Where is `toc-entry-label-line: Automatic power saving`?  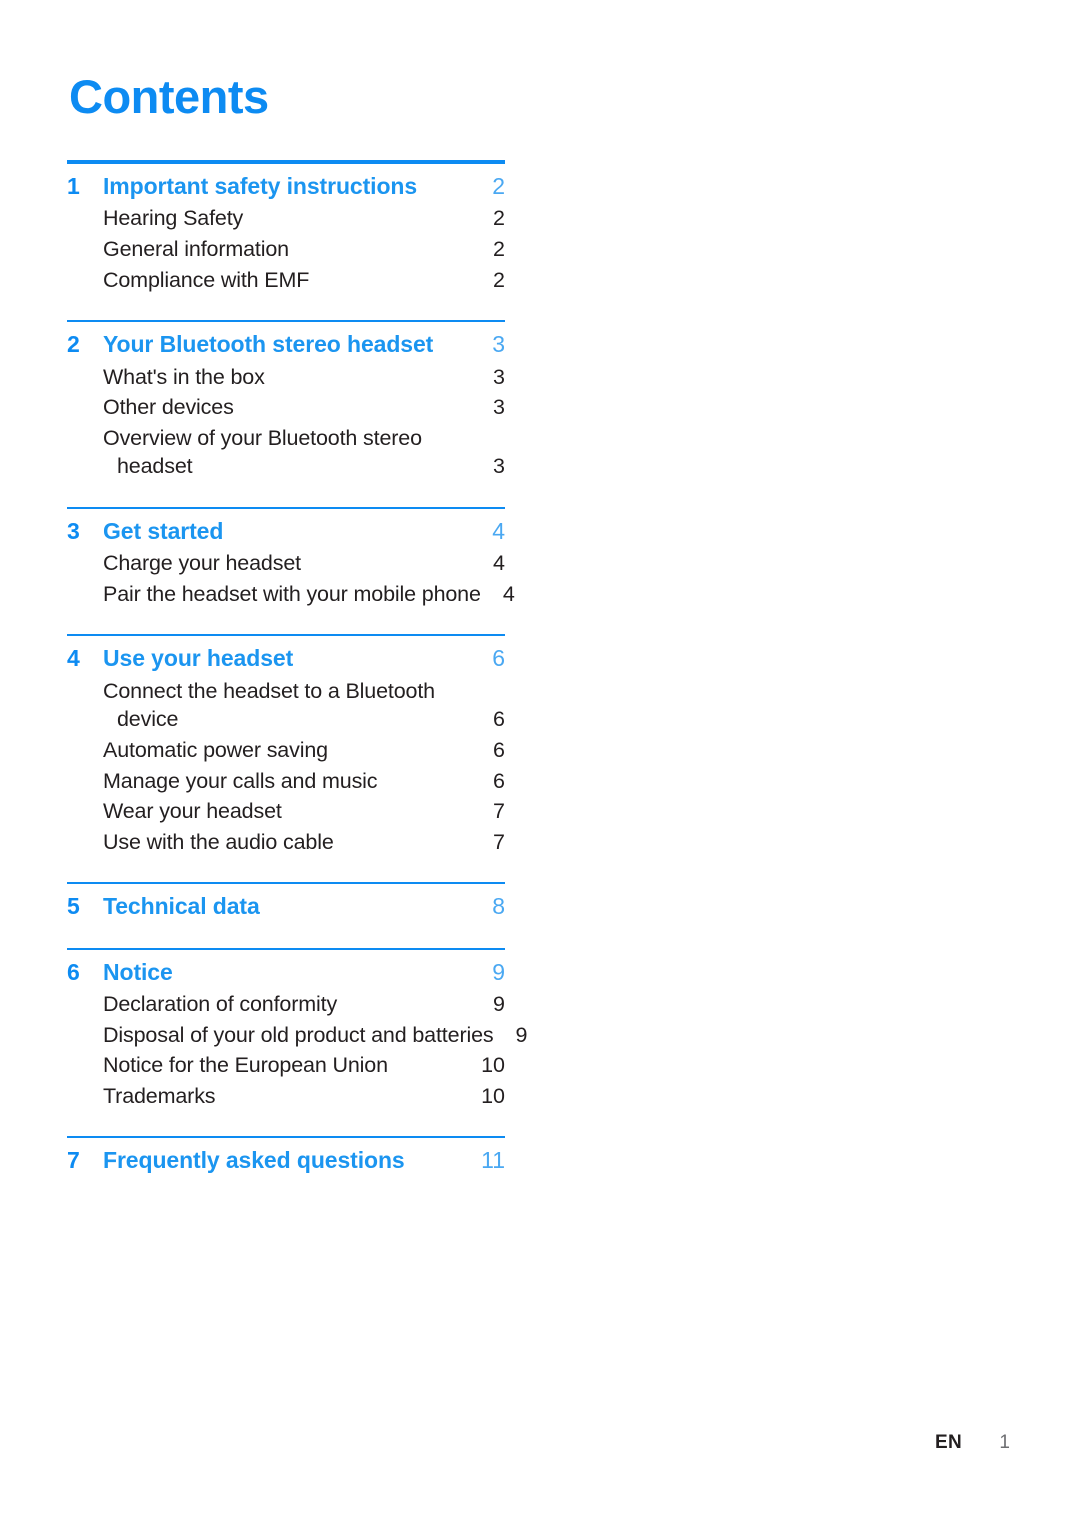 toc-entry-label-line: Automatic power saving is located at coordinates (215, 749).